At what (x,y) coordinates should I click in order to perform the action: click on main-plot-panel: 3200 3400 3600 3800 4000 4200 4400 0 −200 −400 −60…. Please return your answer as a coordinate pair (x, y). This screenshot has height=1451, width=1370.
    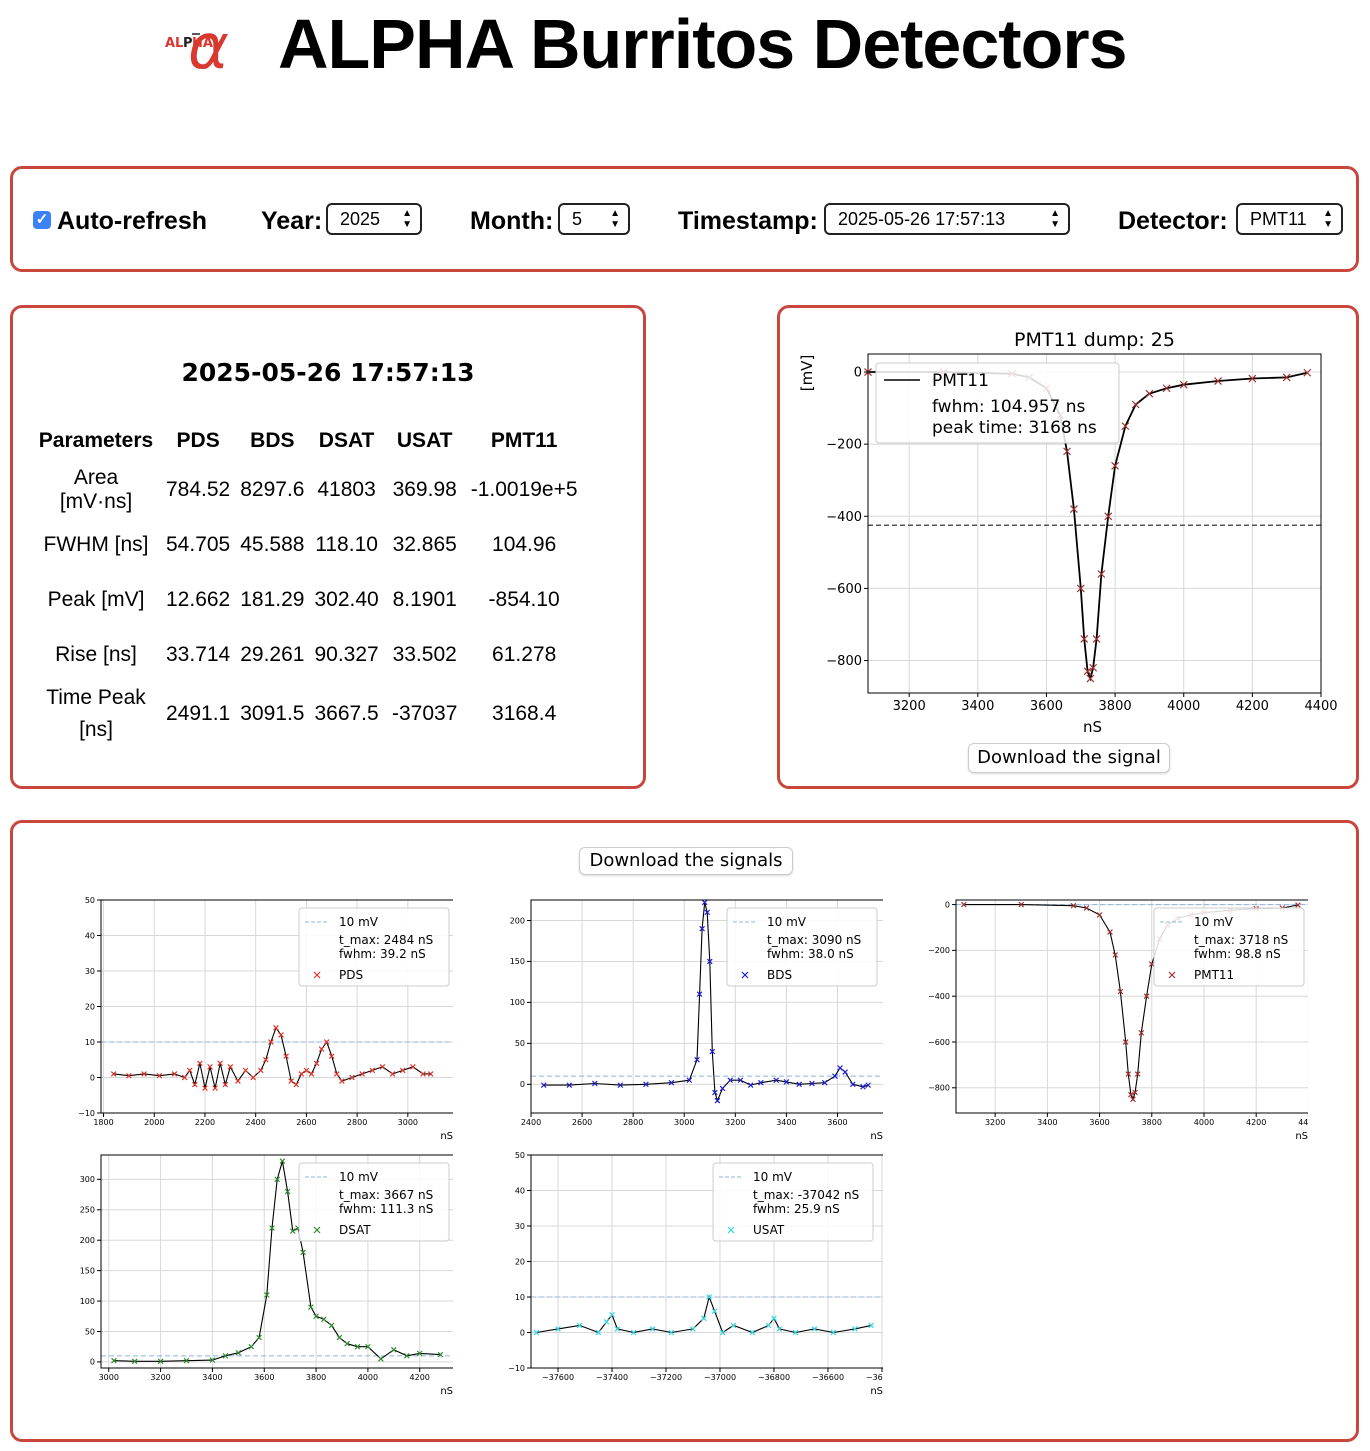
    Looking at the image, I should click on (1068, 547).